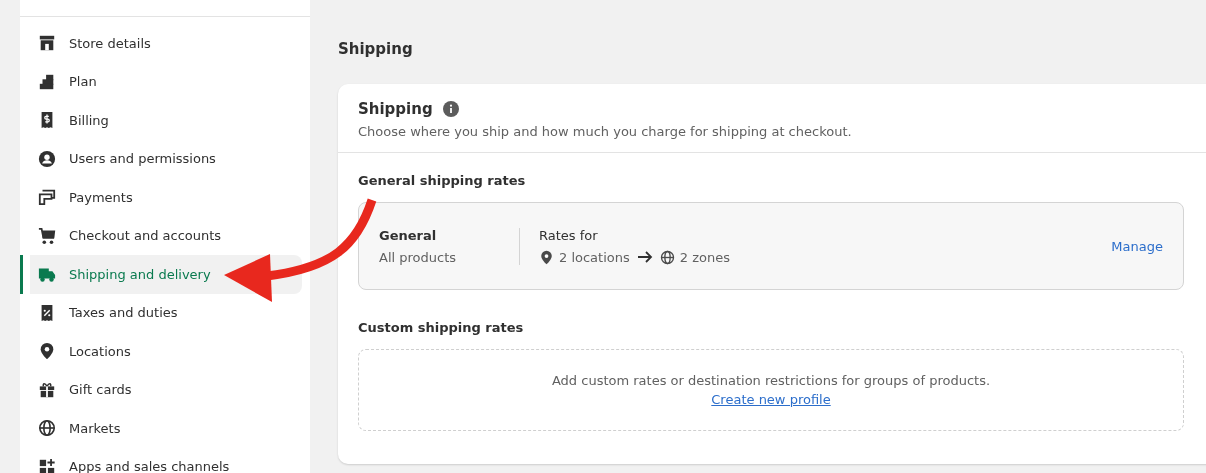  Describe the element at coordinates (771, 399) in the screenshot. I see `create-profile-link: Create new profile` at that location.